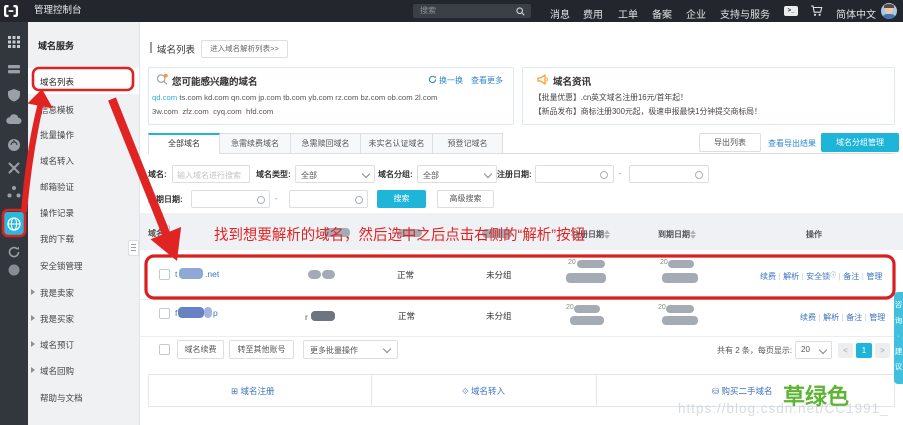 Image resolution: width=903 pixels, height=425 pixels. Describe the element at coordinates (399, 235) in the screenshot. I see `svg-text: 找到想要解析的域名，然后选中之后点击右侧的“解析”按钮` at that location.